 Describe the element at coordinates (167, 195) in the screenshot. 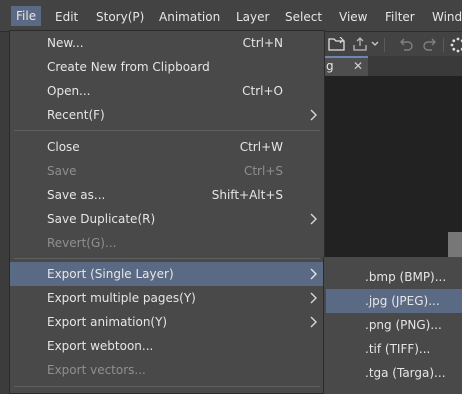

I see `menu-item-save-as: Save as... Shift+Alt+S` at that location.